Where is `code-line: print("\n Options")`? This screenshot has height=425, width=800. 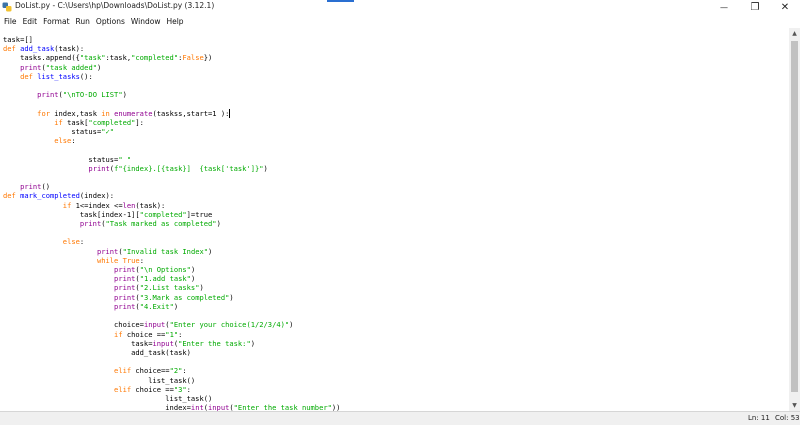 code-line: print("\n Options") is located at coordinates (171, 269).